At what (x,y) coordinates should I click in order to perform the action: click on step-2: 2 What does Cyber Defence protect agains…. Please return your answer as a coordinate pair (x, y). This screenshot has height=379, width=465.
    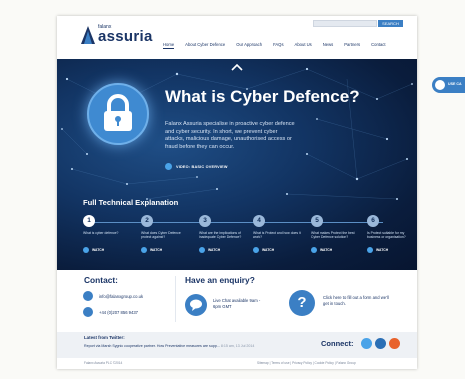
    Looking at the image, I should click on (166, 234).